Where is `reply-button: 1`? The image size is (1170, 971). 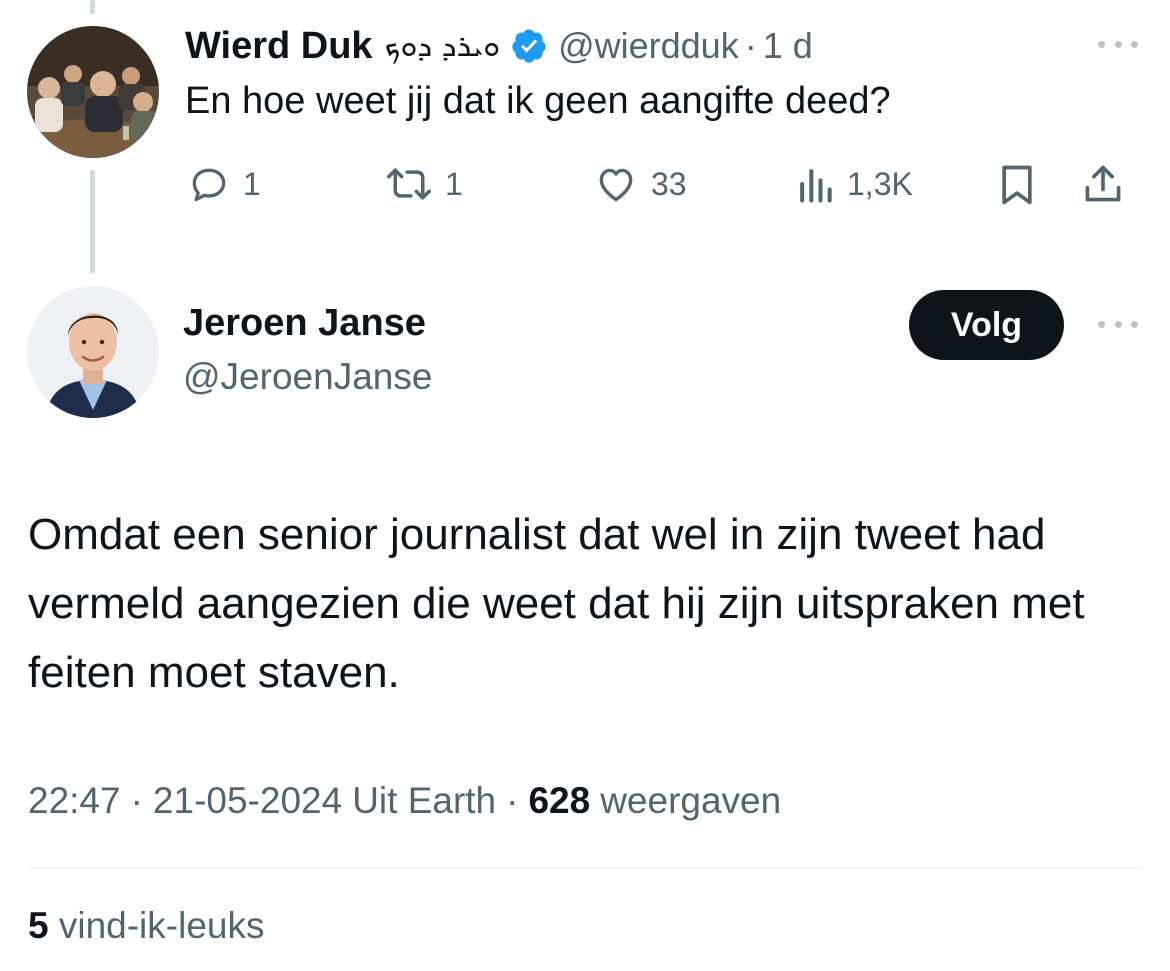
reply-button: 1 is located at coordinates (224, 184).